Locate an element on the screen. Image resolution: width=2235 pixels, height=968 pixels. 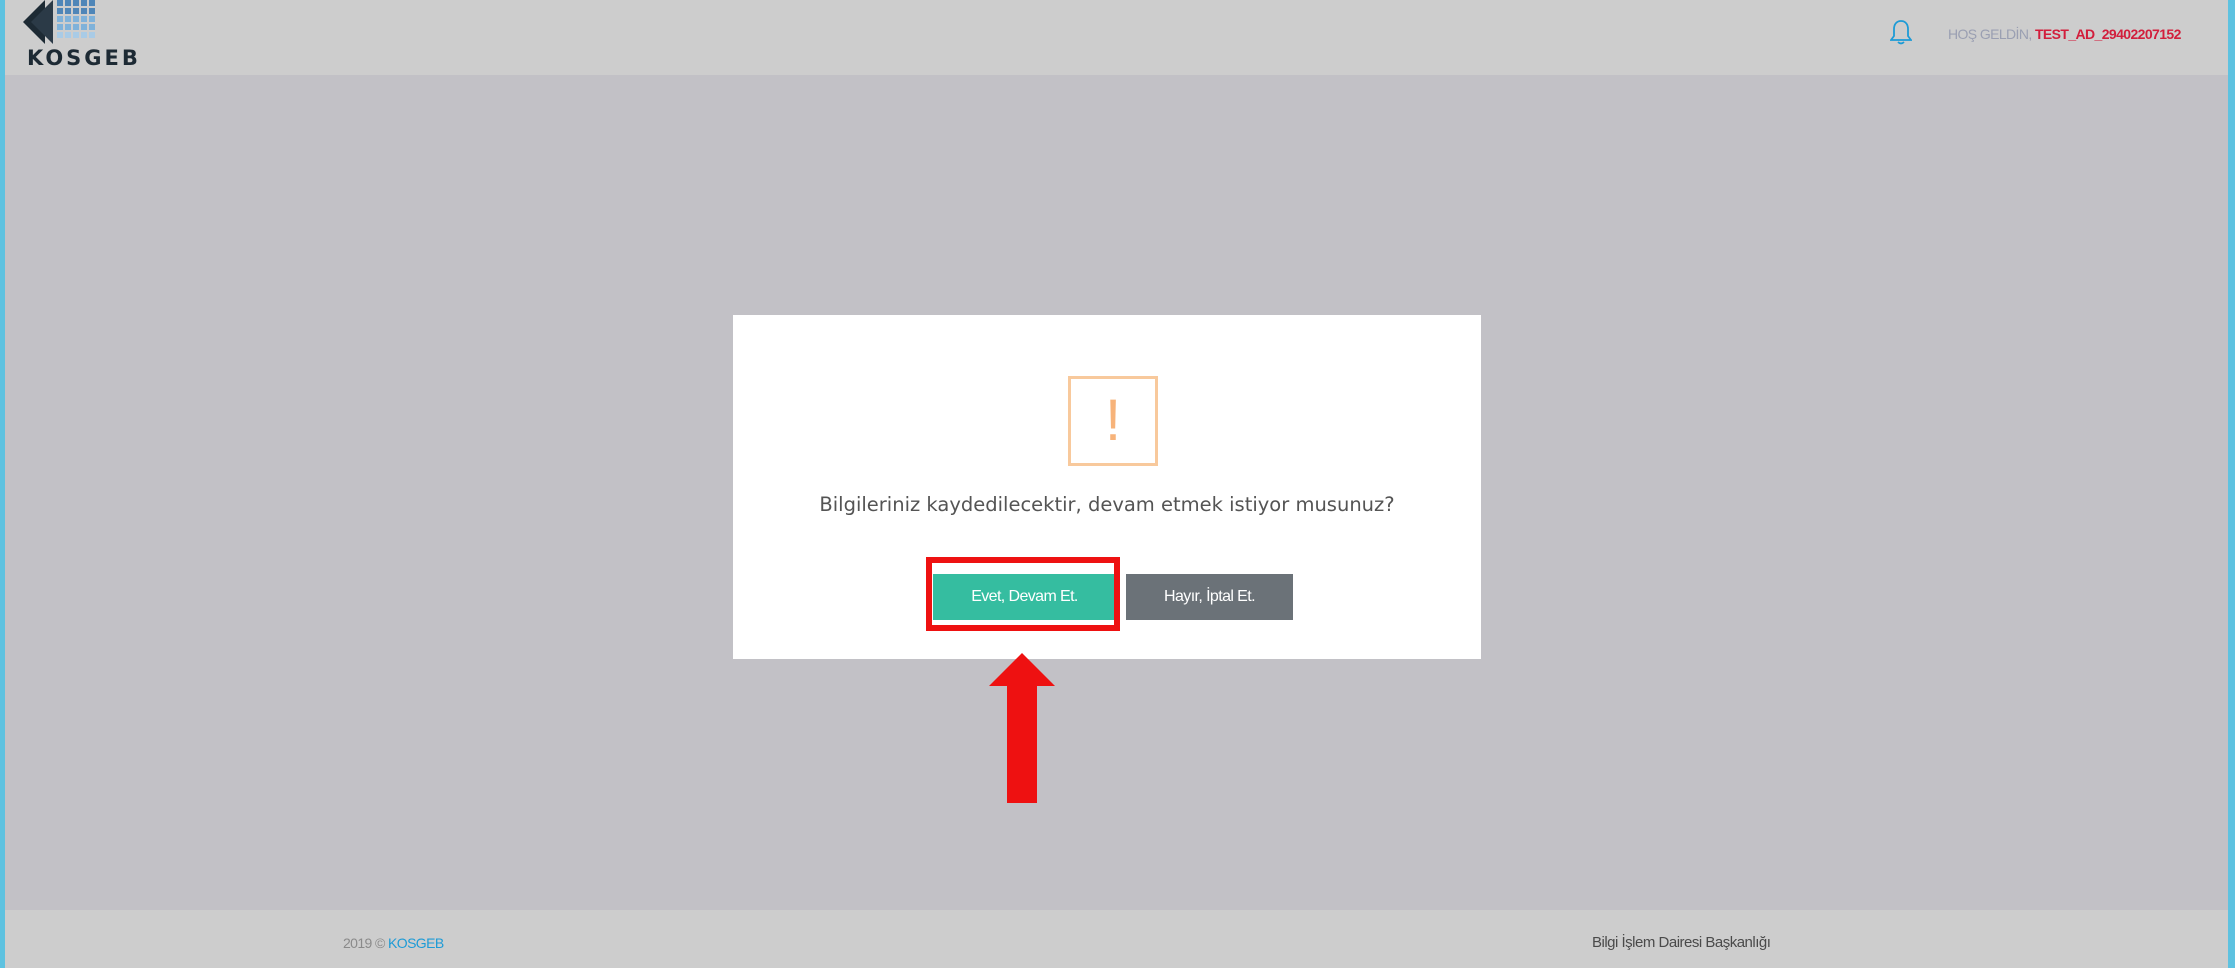
warning-exclamation-icon: ! is located at coordinates (1113, 421).